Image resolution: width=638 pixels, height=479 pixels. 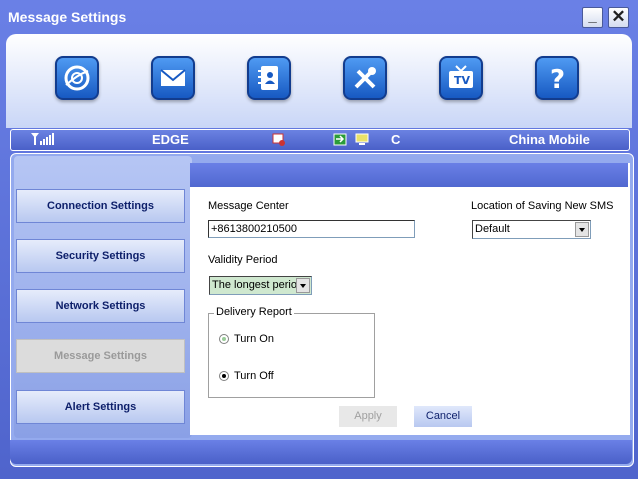 What do you see at coordinates (254, 285) in the screenshot?
I see `validity-period-value: The longest perio` at bounding box center [254, 285].